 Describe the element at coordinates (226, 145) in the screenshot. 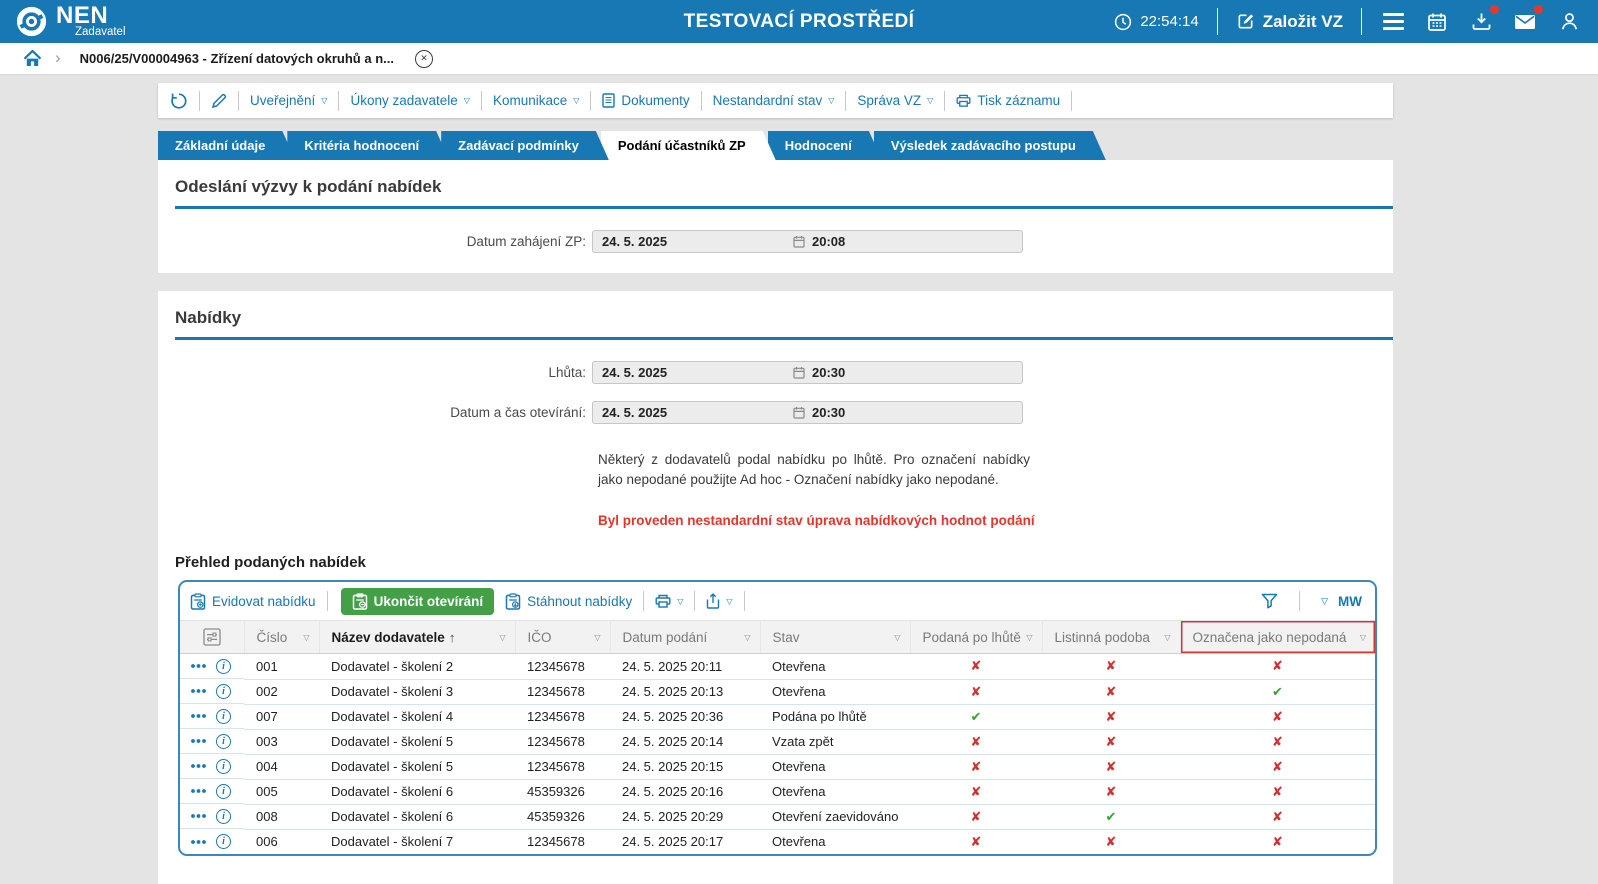

I see `tab-zakladni-udaje: Základní údaje` at that location.